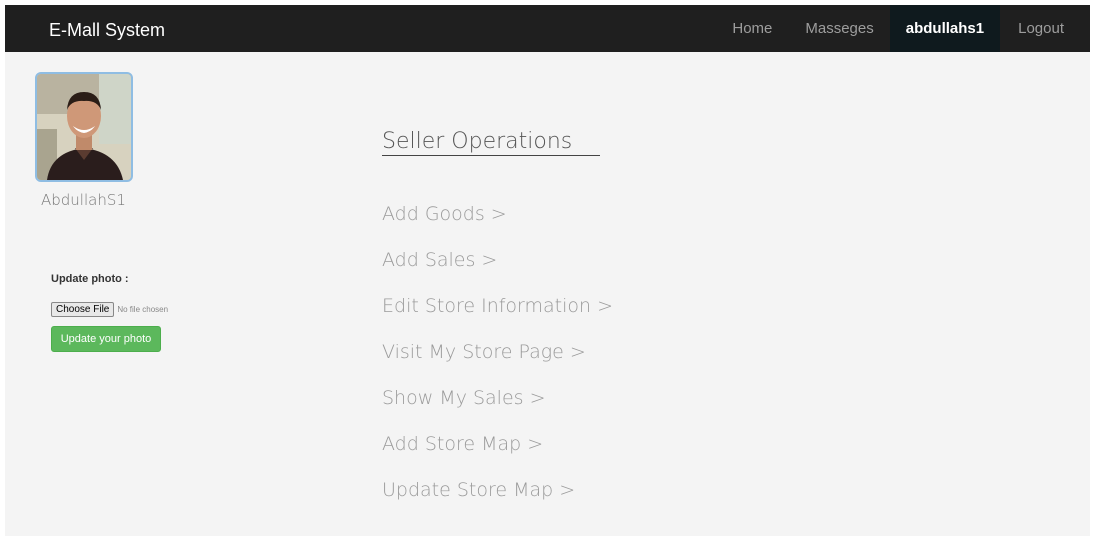  I want to click on op-add-sales: Add Sales >, so click(497, 270).